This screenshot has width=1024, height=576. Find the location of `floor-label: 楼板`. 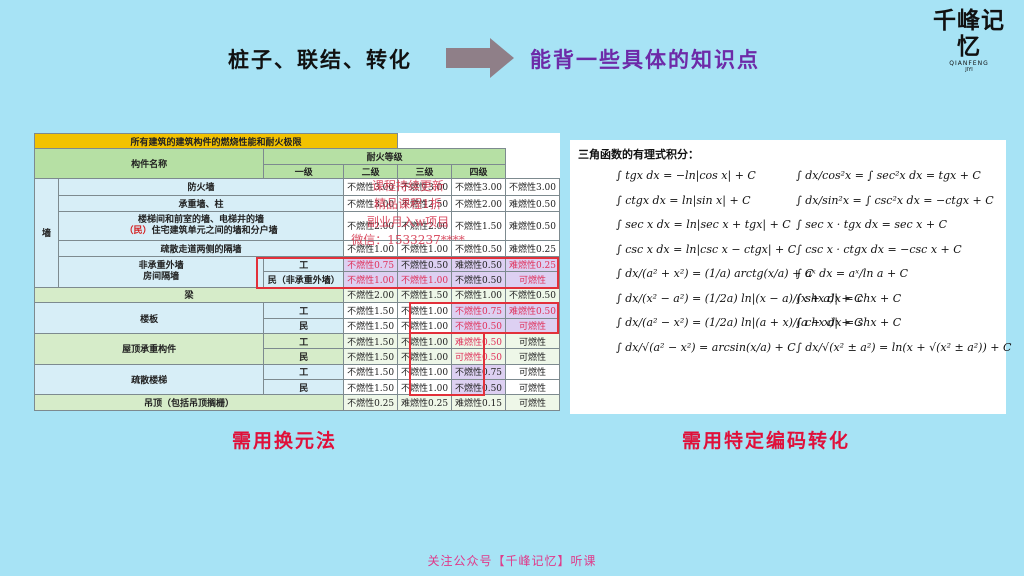

floor-label: 楼板 is located at coordinates (149, 318).